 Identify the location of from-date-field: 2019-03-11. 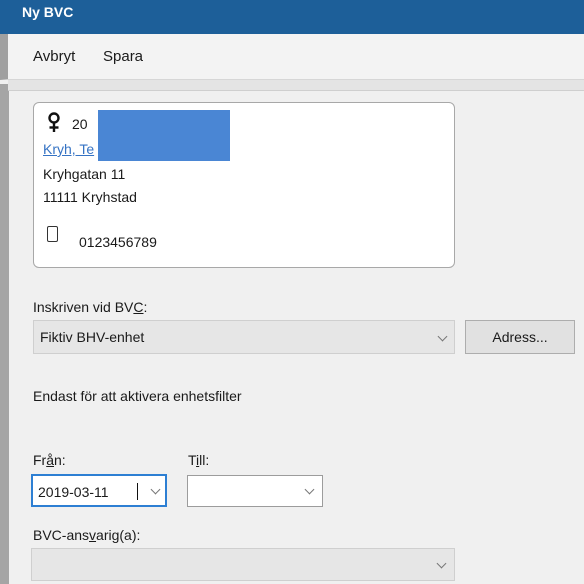
(99, 490).